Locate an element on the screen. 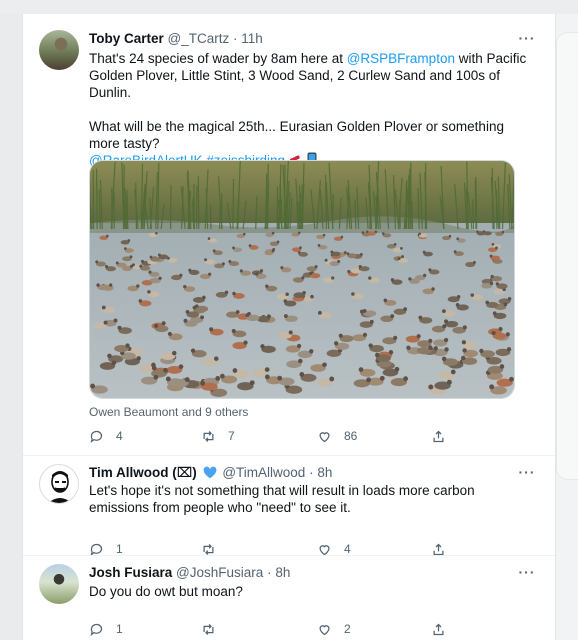 This screenshot has height=640, width=578. author-name: Tim Allwood (⌧) is located at coordinates (143, 472).